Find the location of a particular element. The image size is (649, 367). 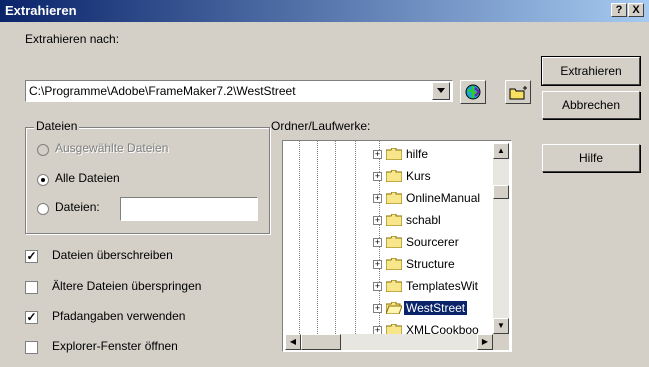

overwrite-checkbox: ✓ is located at coordinates (31, 256).